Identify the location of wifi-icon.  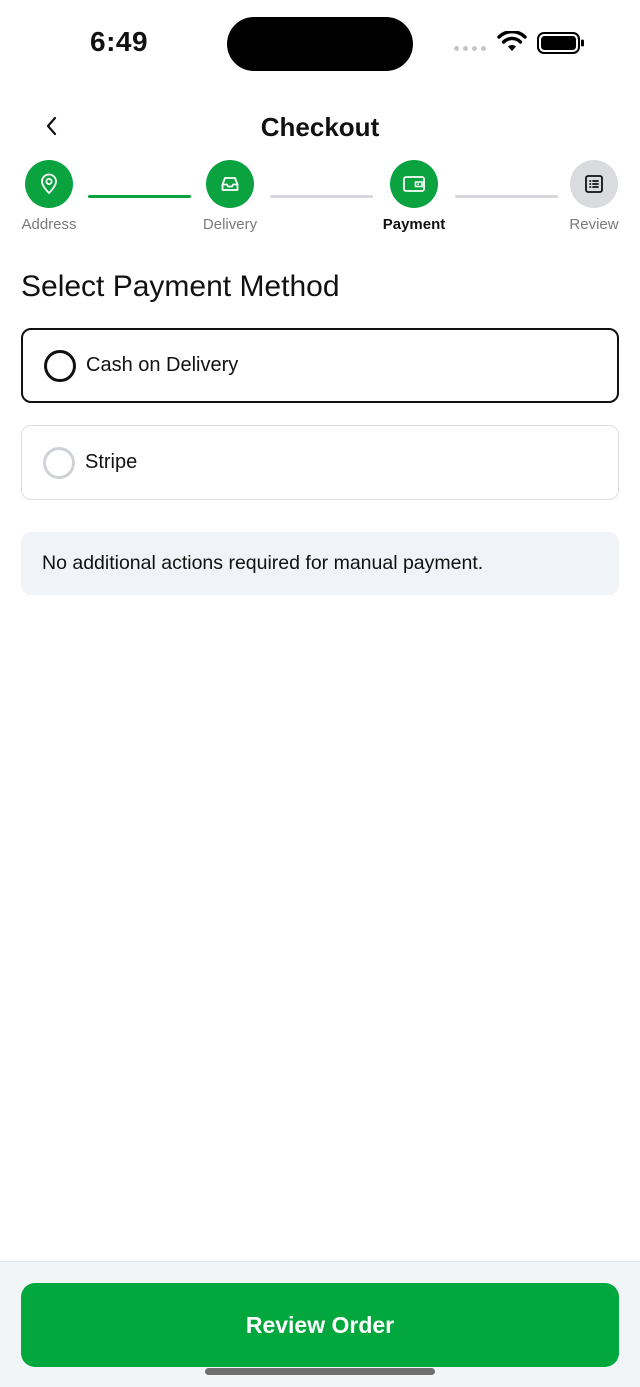
(512, 41).